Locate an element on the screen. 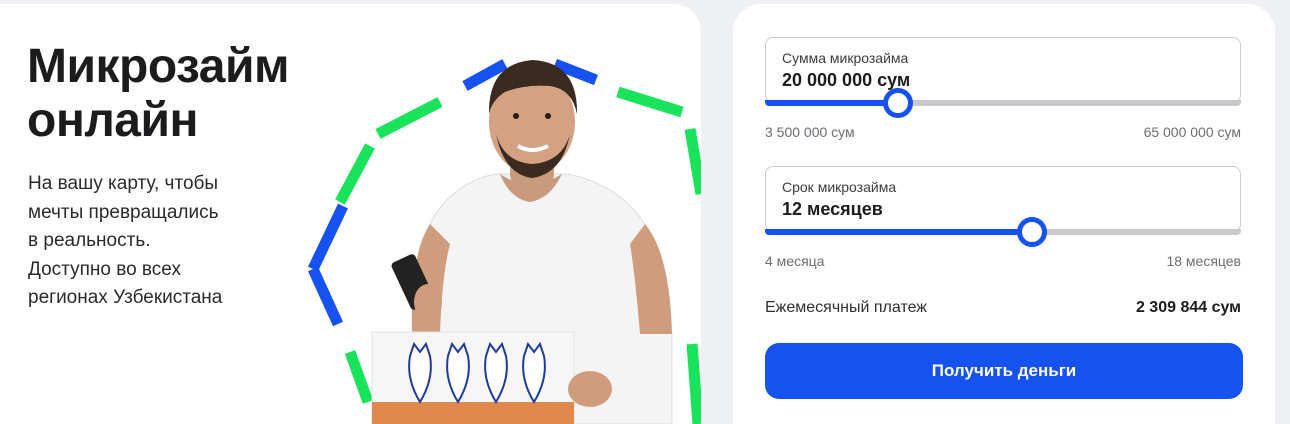  page-title: Микрозайм онлайн is located at coordinates (158, 94).